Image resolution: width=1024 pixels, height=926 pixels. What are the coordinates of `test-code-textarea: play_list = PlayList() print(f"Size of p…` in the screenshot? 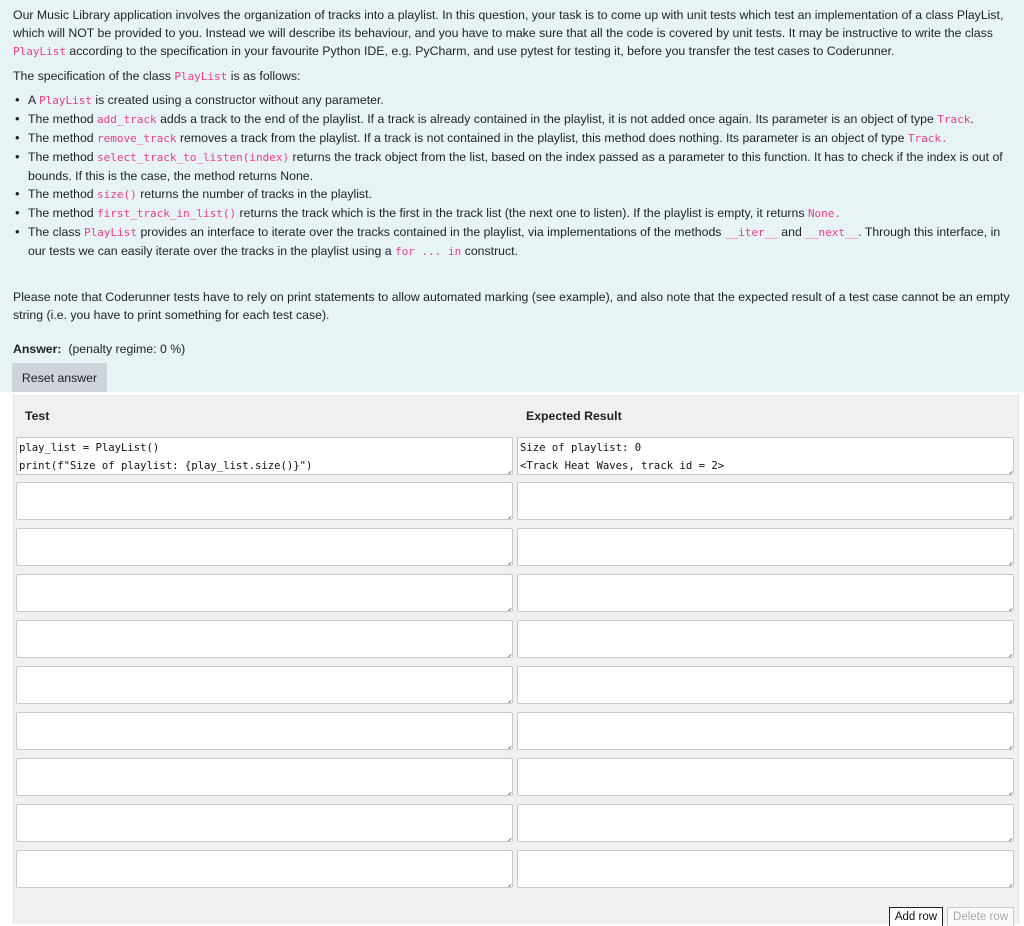 It's located at (264, 456).